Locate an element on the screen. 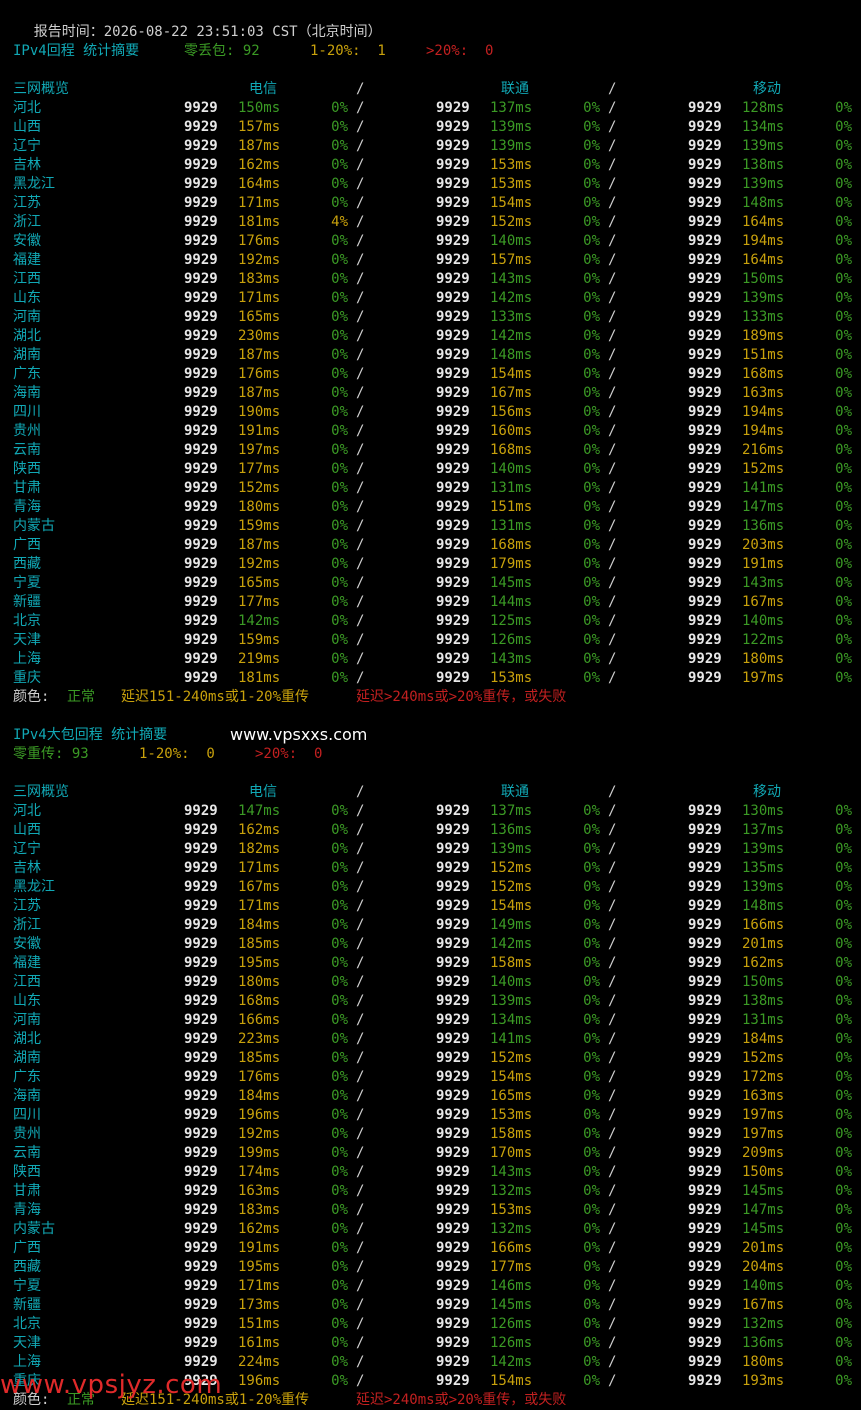 The width and height of the screenshot is (861, 1410). province-name: 云南 is located at coordinates (27, 450).